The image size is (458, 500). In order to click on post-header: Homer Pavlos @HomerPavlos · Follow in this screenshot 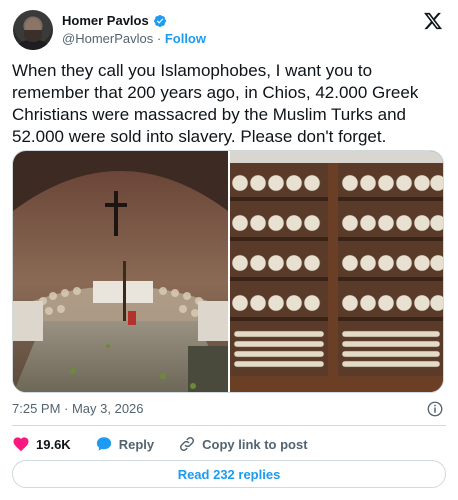, I will do `click(229, 30)`.